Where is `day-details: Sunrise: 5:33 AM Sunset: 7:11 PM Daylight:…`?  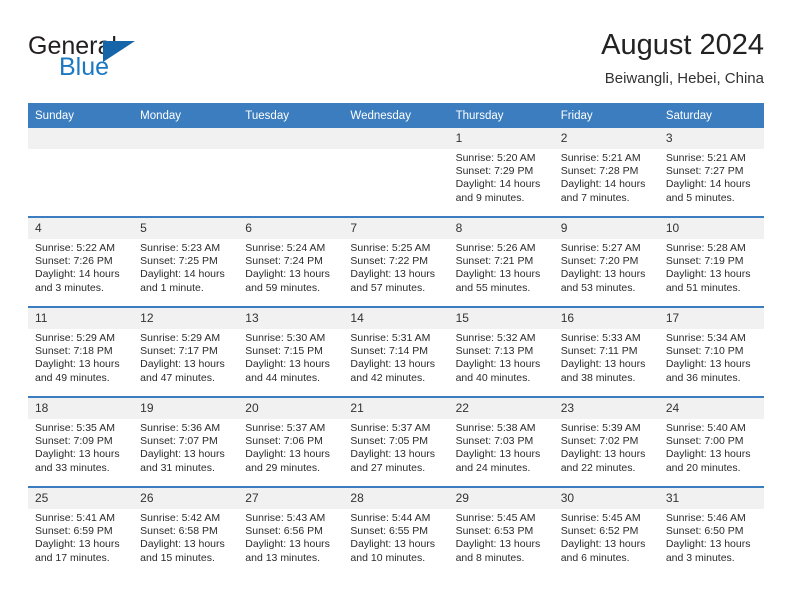
day-details: Sunrise: 5:33 AM Sunset: 7:11 PM Daylight:… is located at coordinates (606, 357).